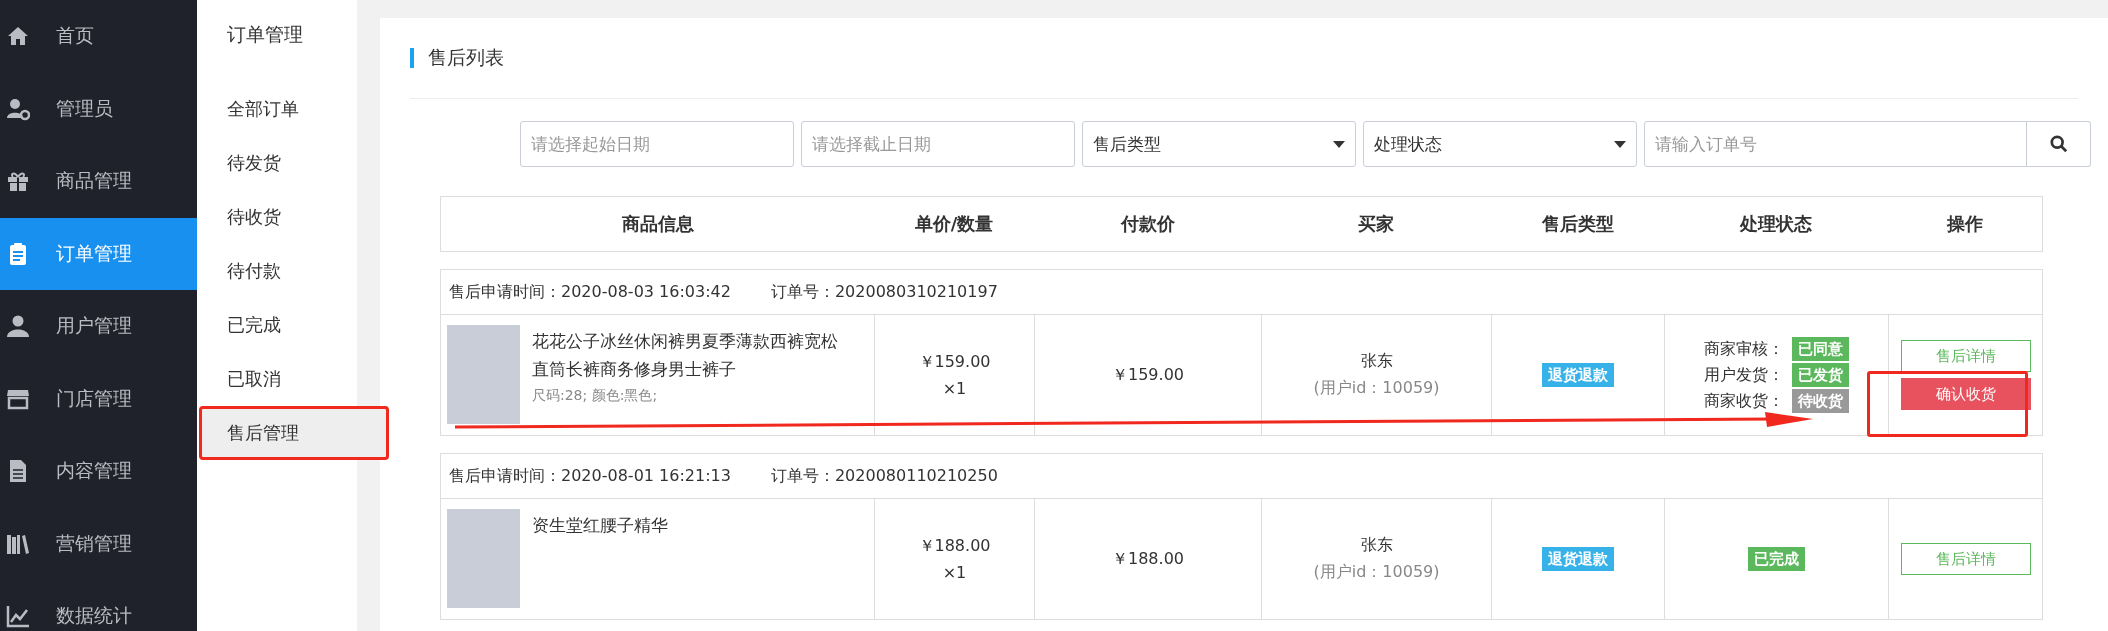 This screenshot has height=631, width=2108. What do you see at coordinates (954, 362) in the screenshot?
I see `unit-price: ￥159.00` at bounding box center [954, 362].